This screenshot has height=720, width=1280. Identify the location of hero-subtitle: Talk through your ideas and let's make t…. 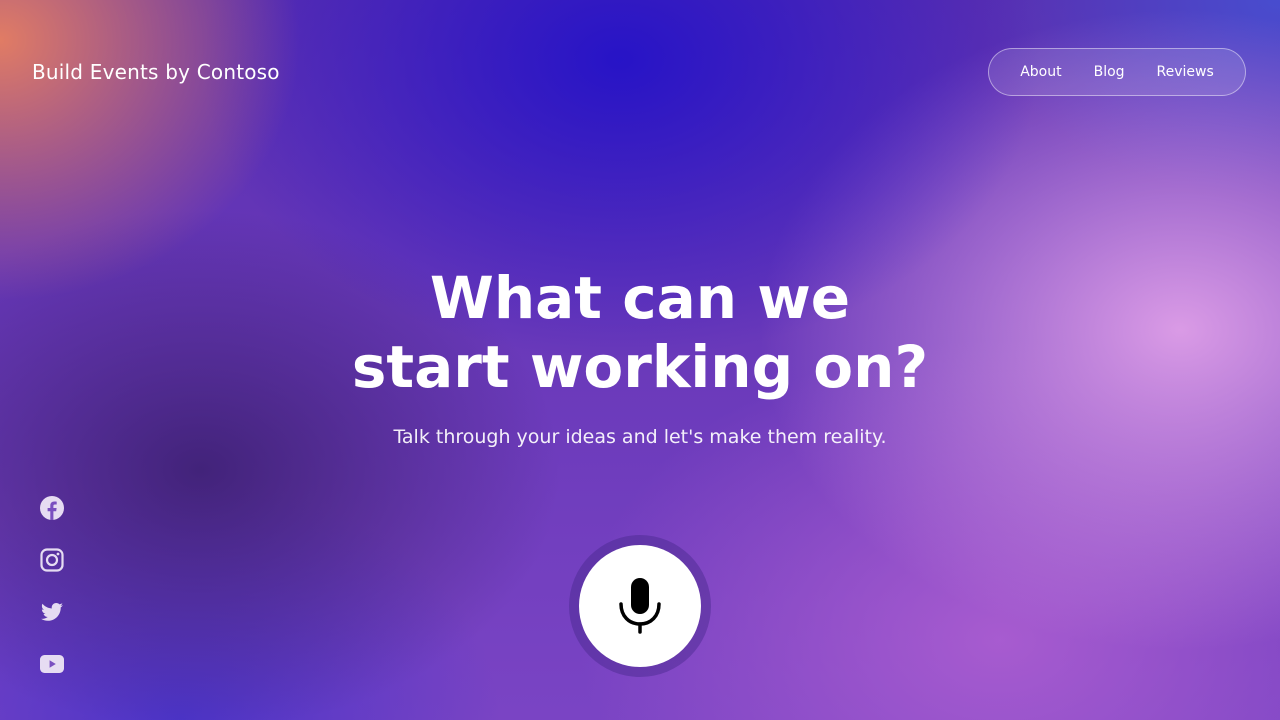
(640, 437).